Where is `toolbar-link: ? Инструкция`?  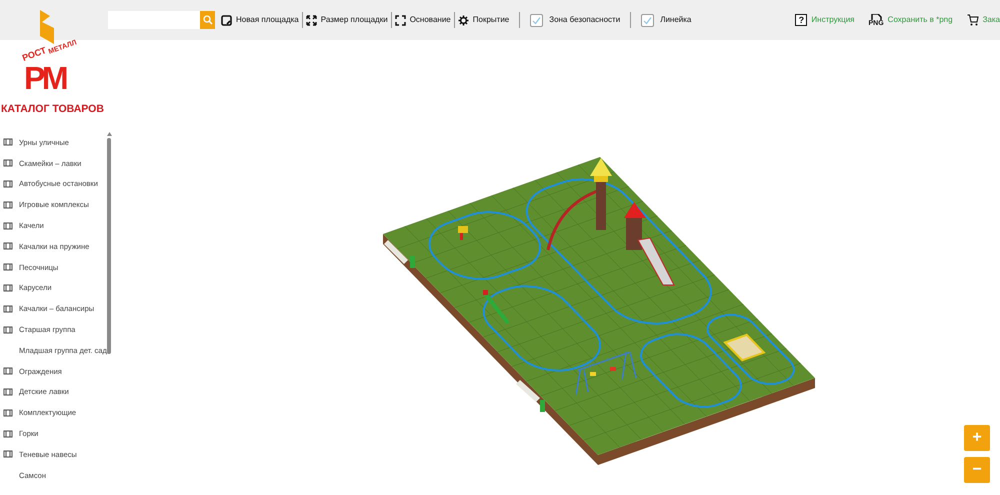 toolbar-link: ? Инструкция is located at coordinates (824, 20).